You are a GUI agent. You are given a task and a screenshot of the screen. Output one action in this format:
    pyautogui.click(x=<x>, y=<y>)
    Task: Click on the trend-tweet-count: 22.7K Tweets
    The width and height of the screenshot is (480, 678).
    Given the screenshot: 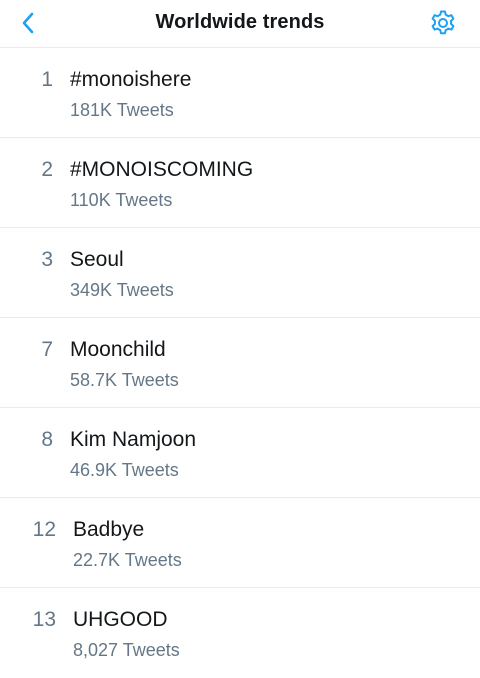 What is the action you would take?
    pyautogui.click(x=127, y=560)
    